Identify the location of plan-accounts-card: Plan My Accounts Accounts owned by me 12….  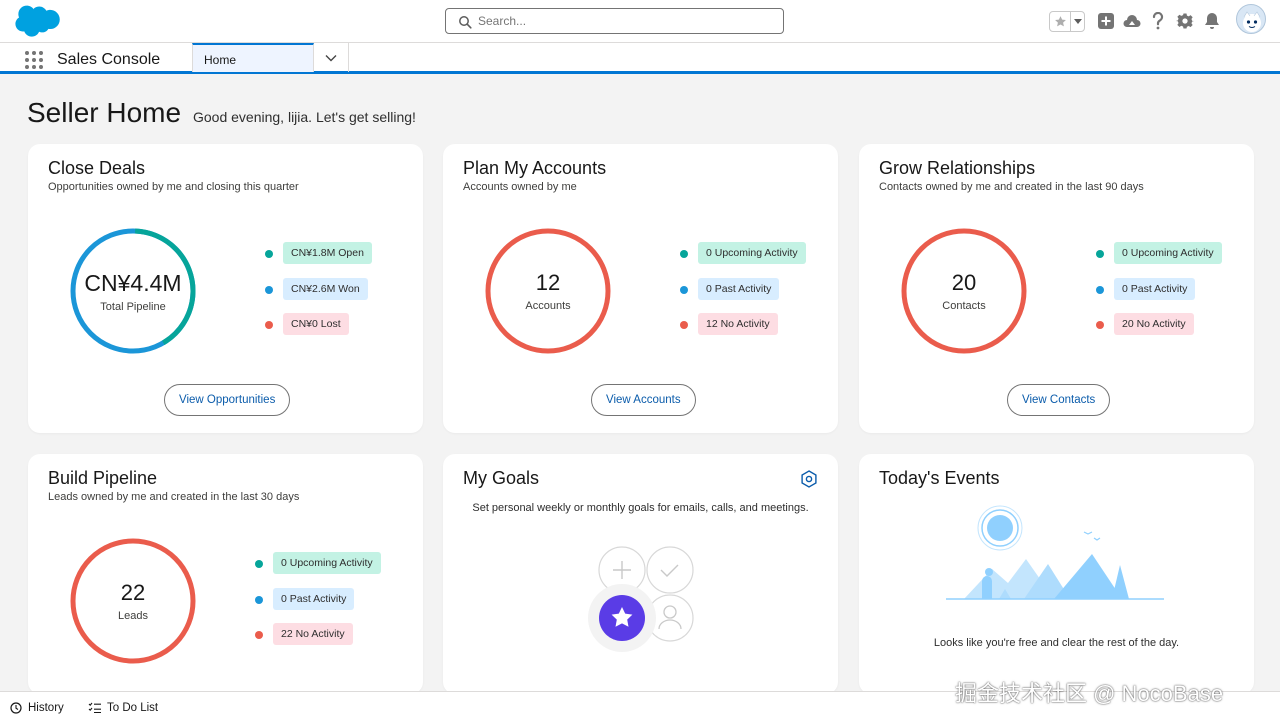
(640, 288).